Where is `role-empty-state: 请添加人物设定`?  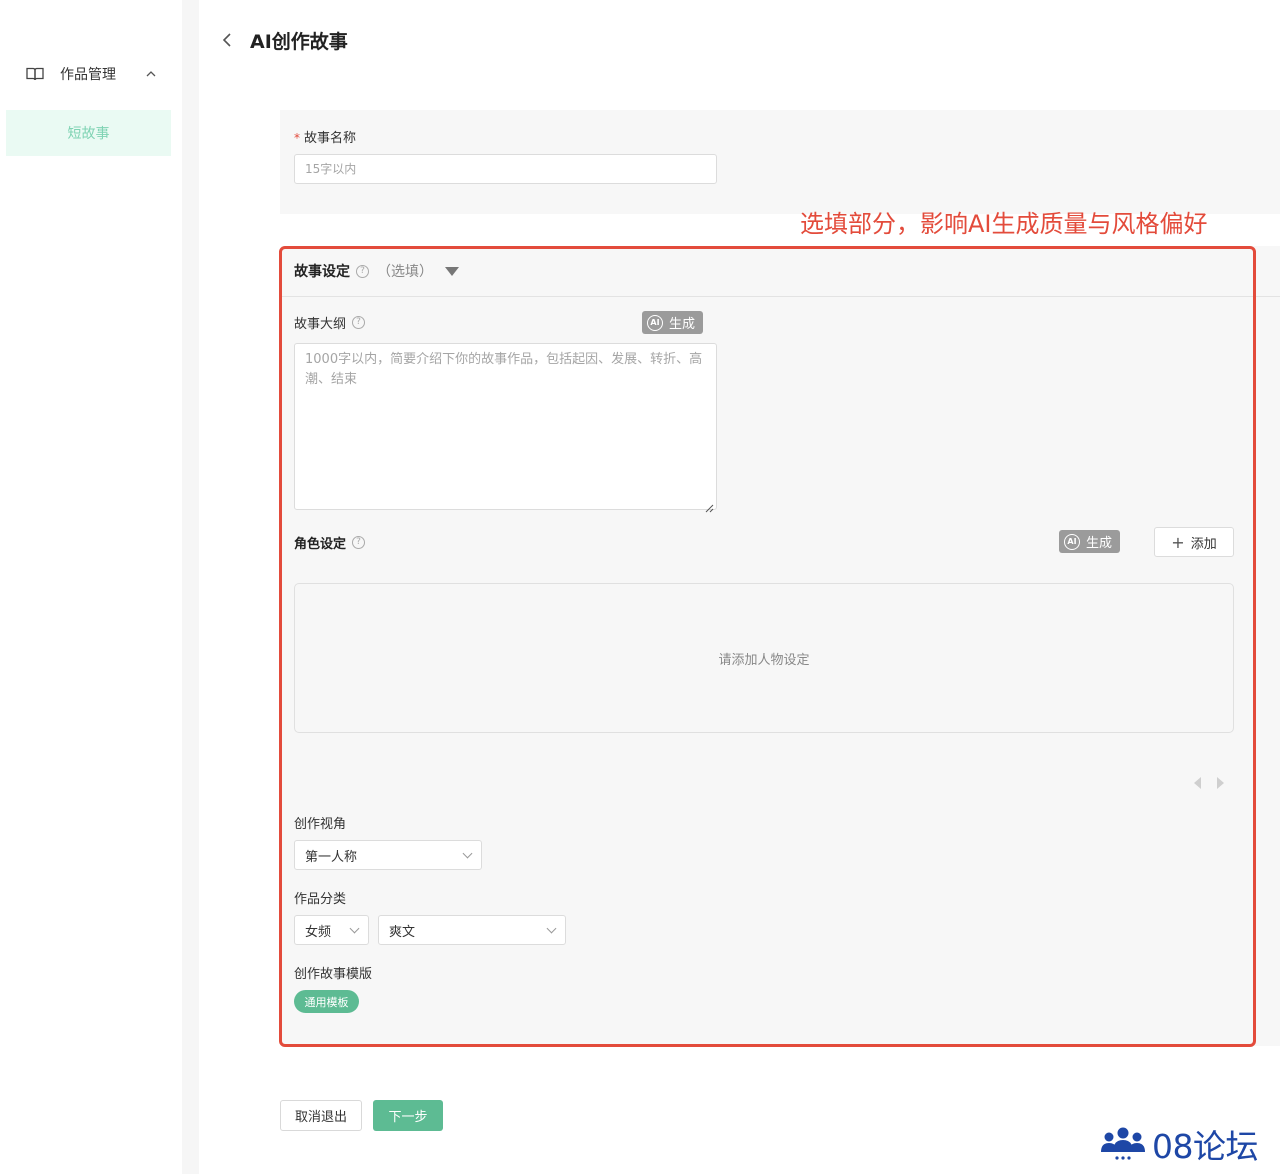
role-empty-state: 请添加人物设定 is located at coordinates (764, 658).